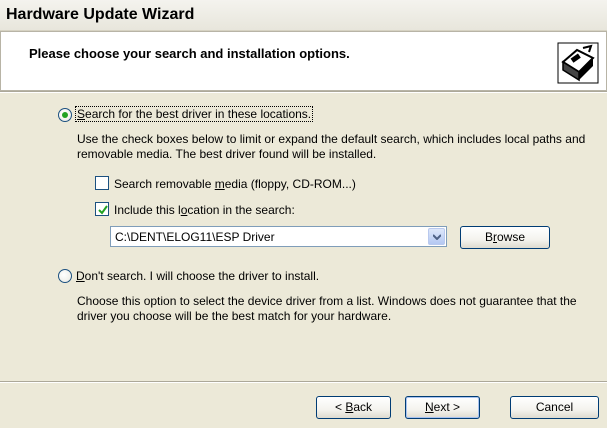 The image size is (607, 428). I want to click on location-value: C:\DENT\ELOG11\ESP Driver, so click(195, 237).